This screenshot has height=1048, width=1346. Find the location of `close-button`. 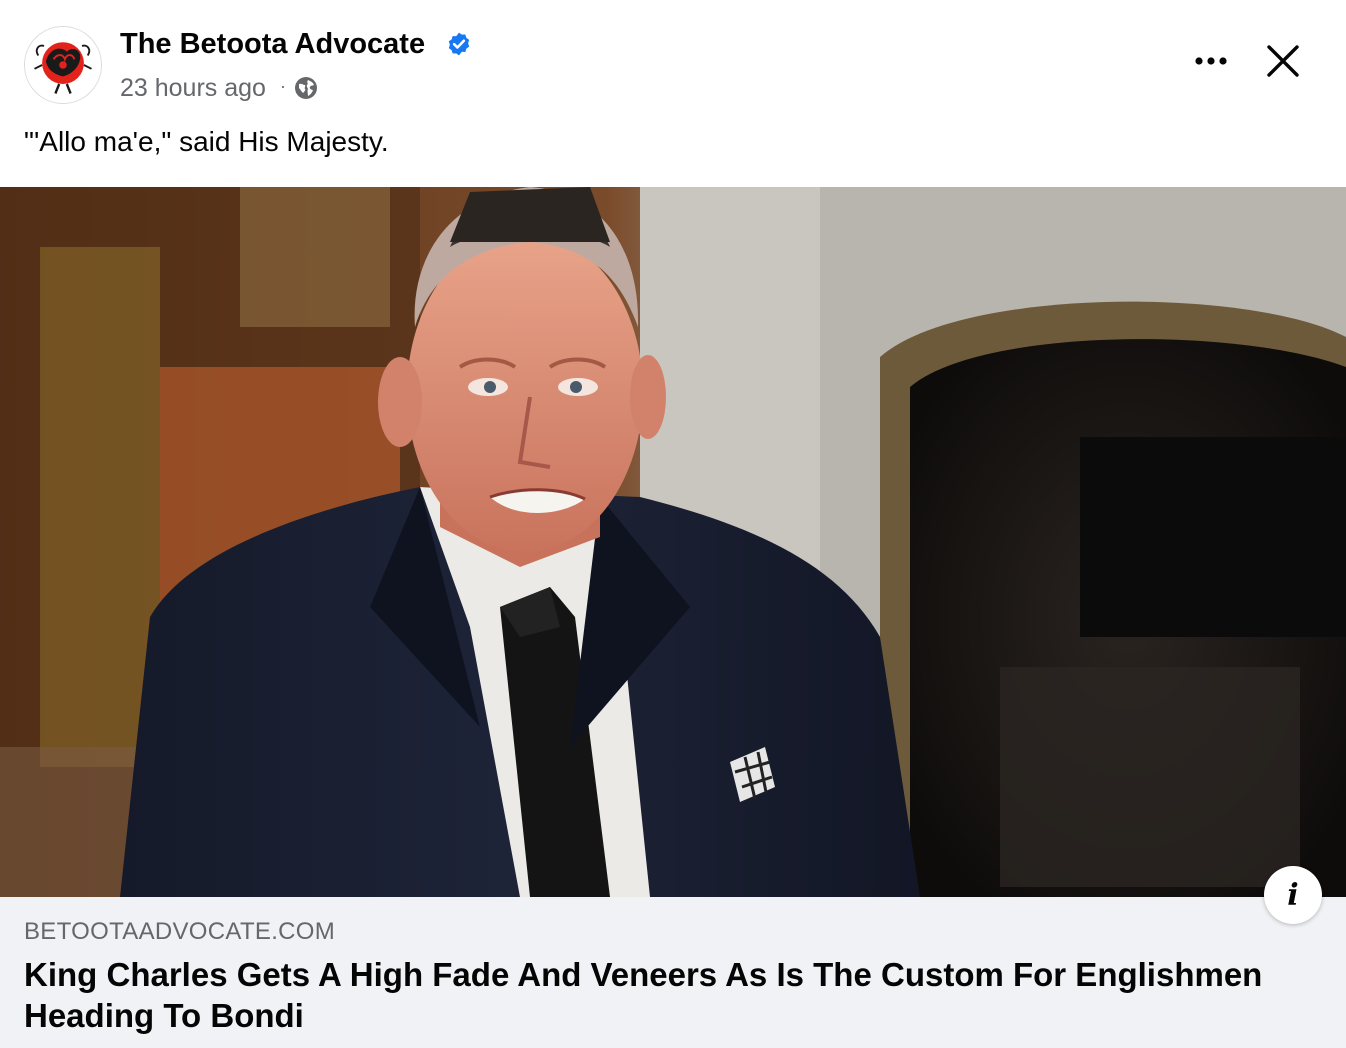

close-button is located at coordinates (1283, 61).